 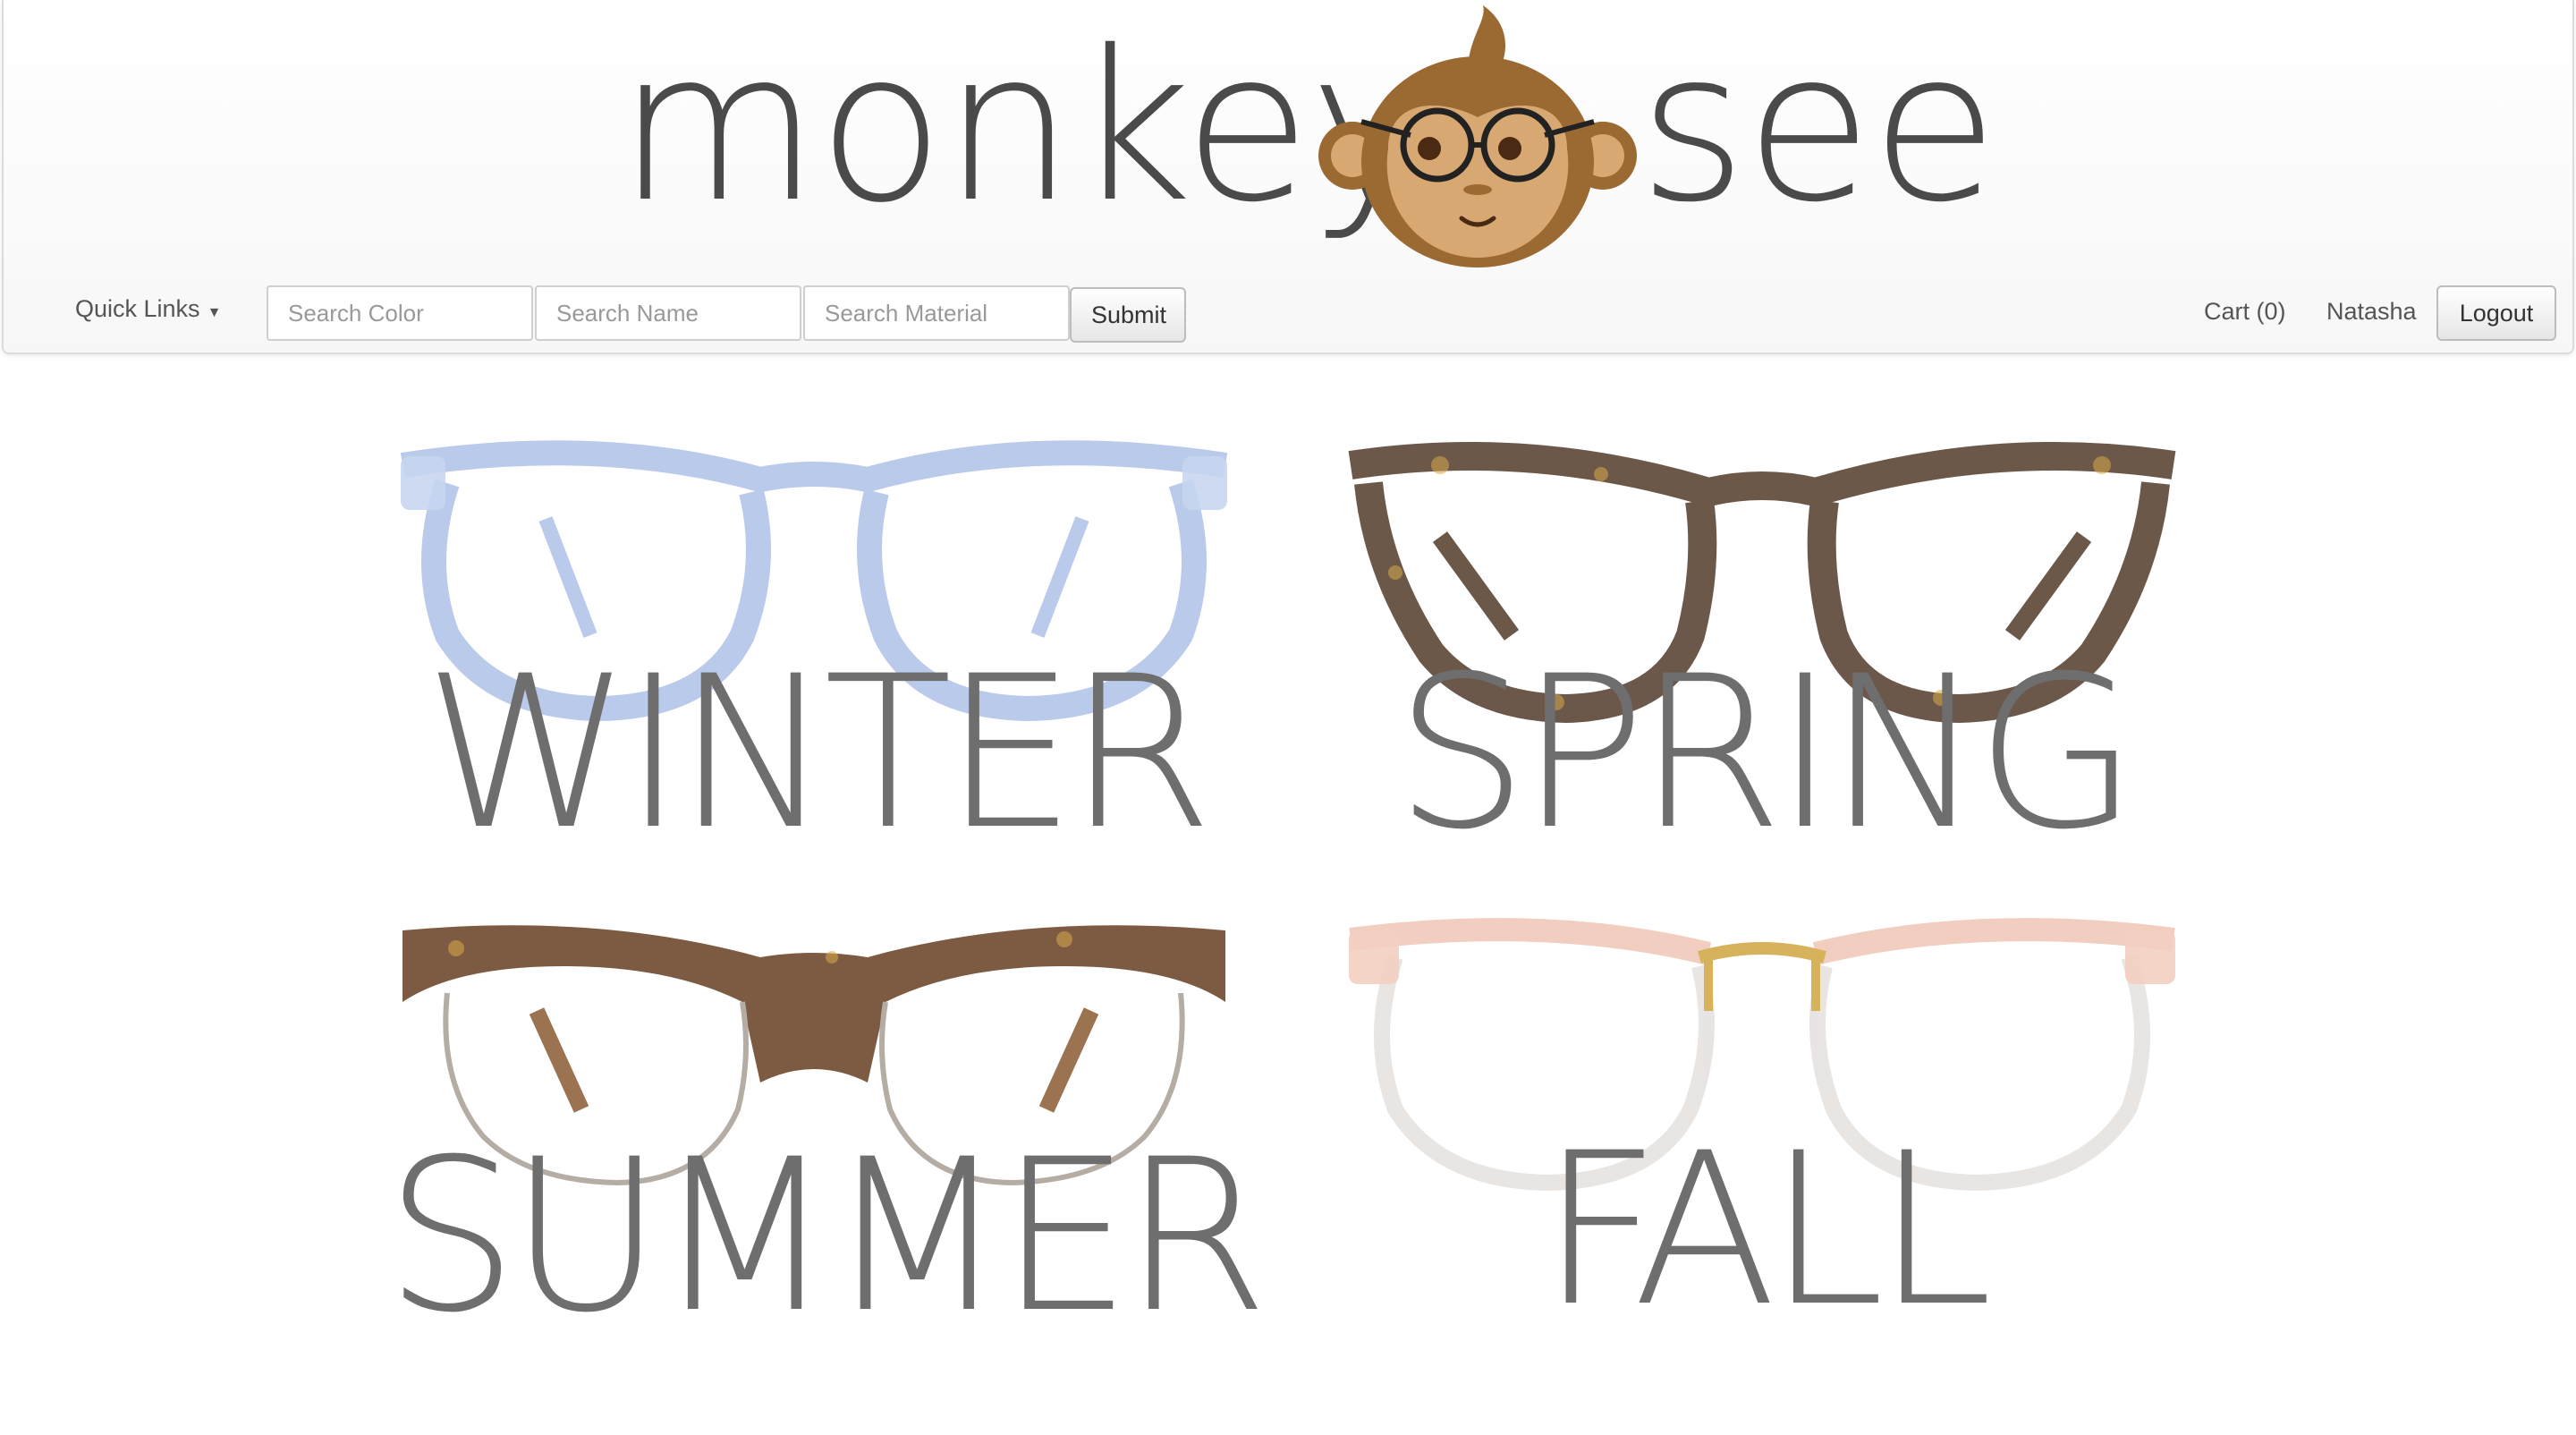 What do you see at coordinates (818, 754) in the screenshot?
I see `season-label-winter: WINTER` at bounding box center [818, 754].